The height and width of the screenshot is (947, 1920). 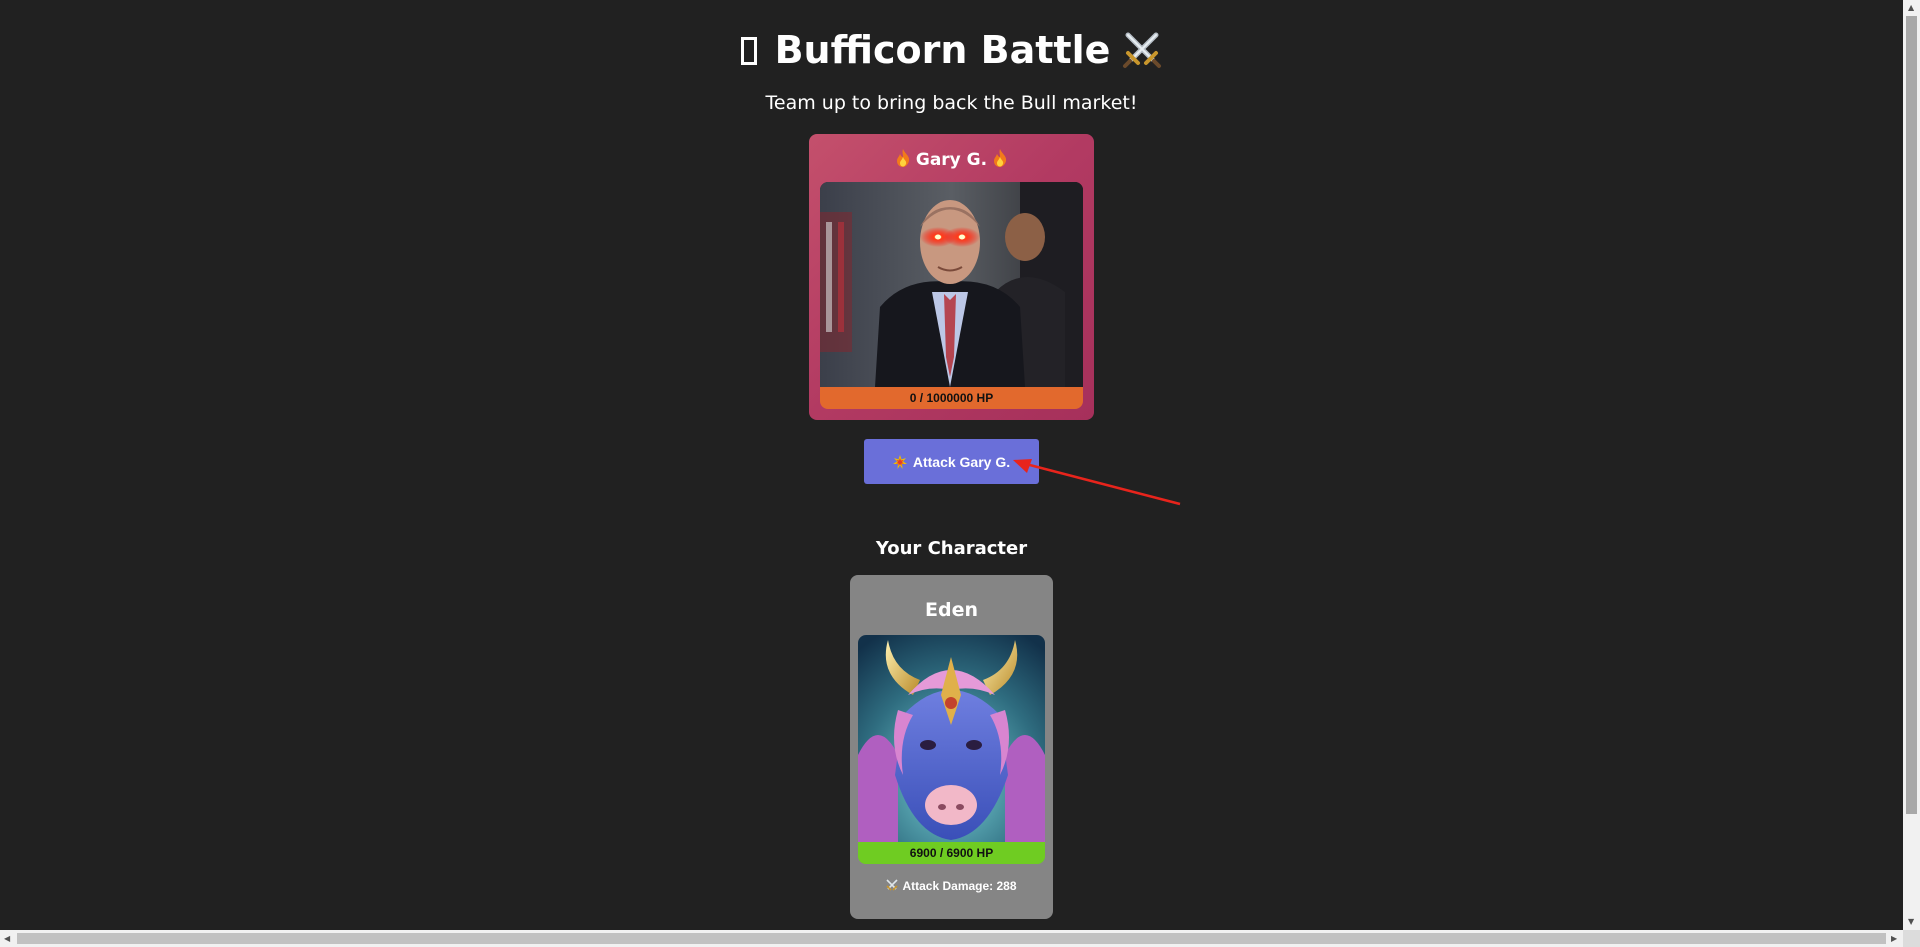 I want to click on boss-hp-bar: 0 / 1000000 HP, so click(x=951, y=398).